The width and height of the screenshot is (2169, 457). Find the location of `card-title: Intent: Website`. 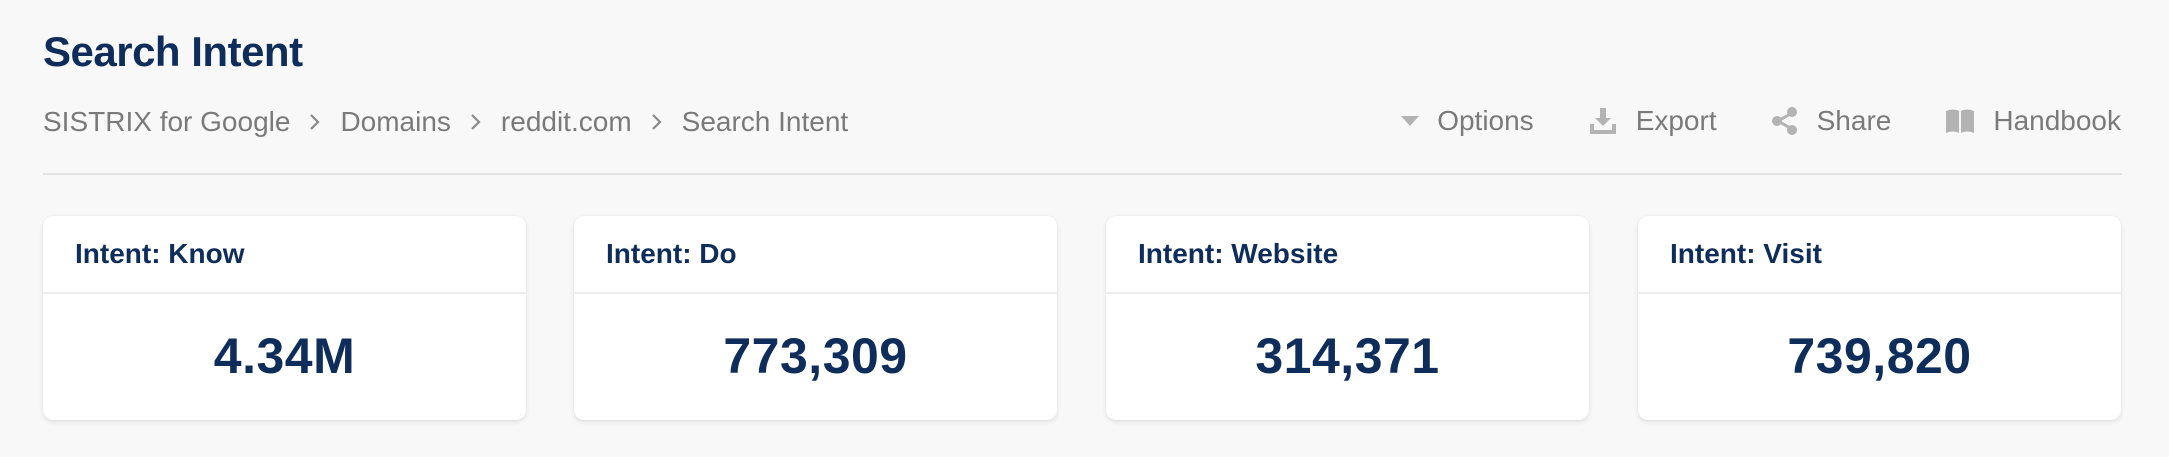

card-title: Intent: Website is located at coordinates (1347, 255).